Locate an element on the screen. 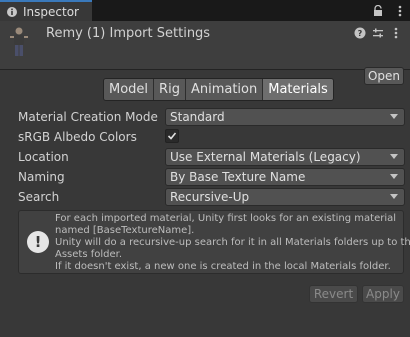 This screenshot has height=337, width=410. dropdown-value: Recursive-Up is located at coordinates (210, 197).